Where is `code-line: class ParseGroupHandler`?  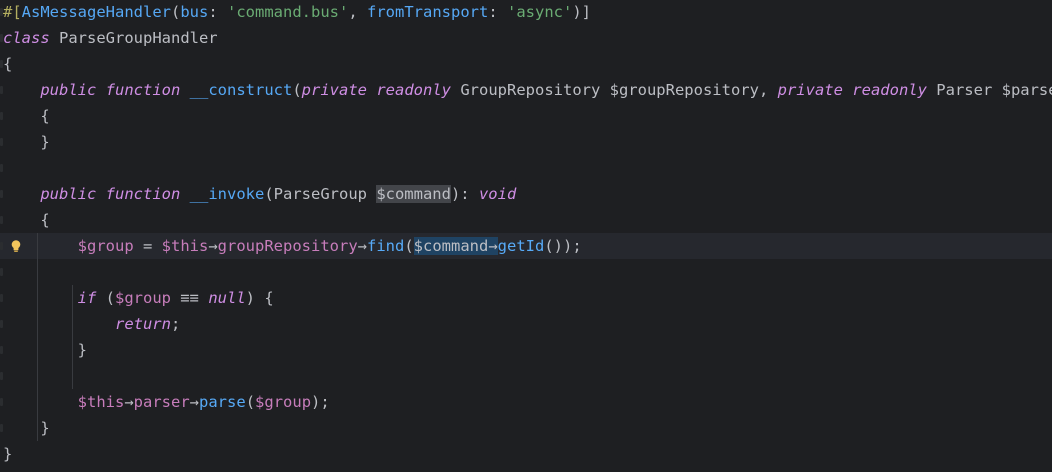 code-line: class ParseGroupHandler is located at coordinates (526, 38).